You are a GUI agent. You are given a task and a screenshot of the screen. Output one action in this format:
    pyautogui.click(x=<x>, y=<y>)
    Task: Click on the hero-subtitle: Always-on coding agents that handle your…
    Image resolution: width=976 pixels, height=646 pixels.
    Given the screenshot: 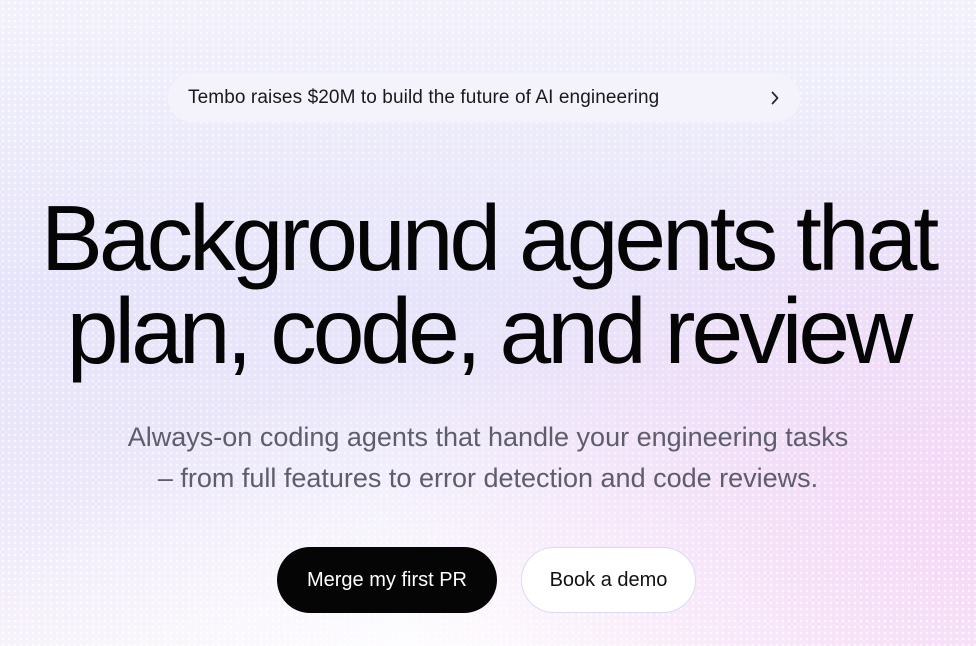 What is the action you would take?
    pyautogui.click(x=488, y=458)
    